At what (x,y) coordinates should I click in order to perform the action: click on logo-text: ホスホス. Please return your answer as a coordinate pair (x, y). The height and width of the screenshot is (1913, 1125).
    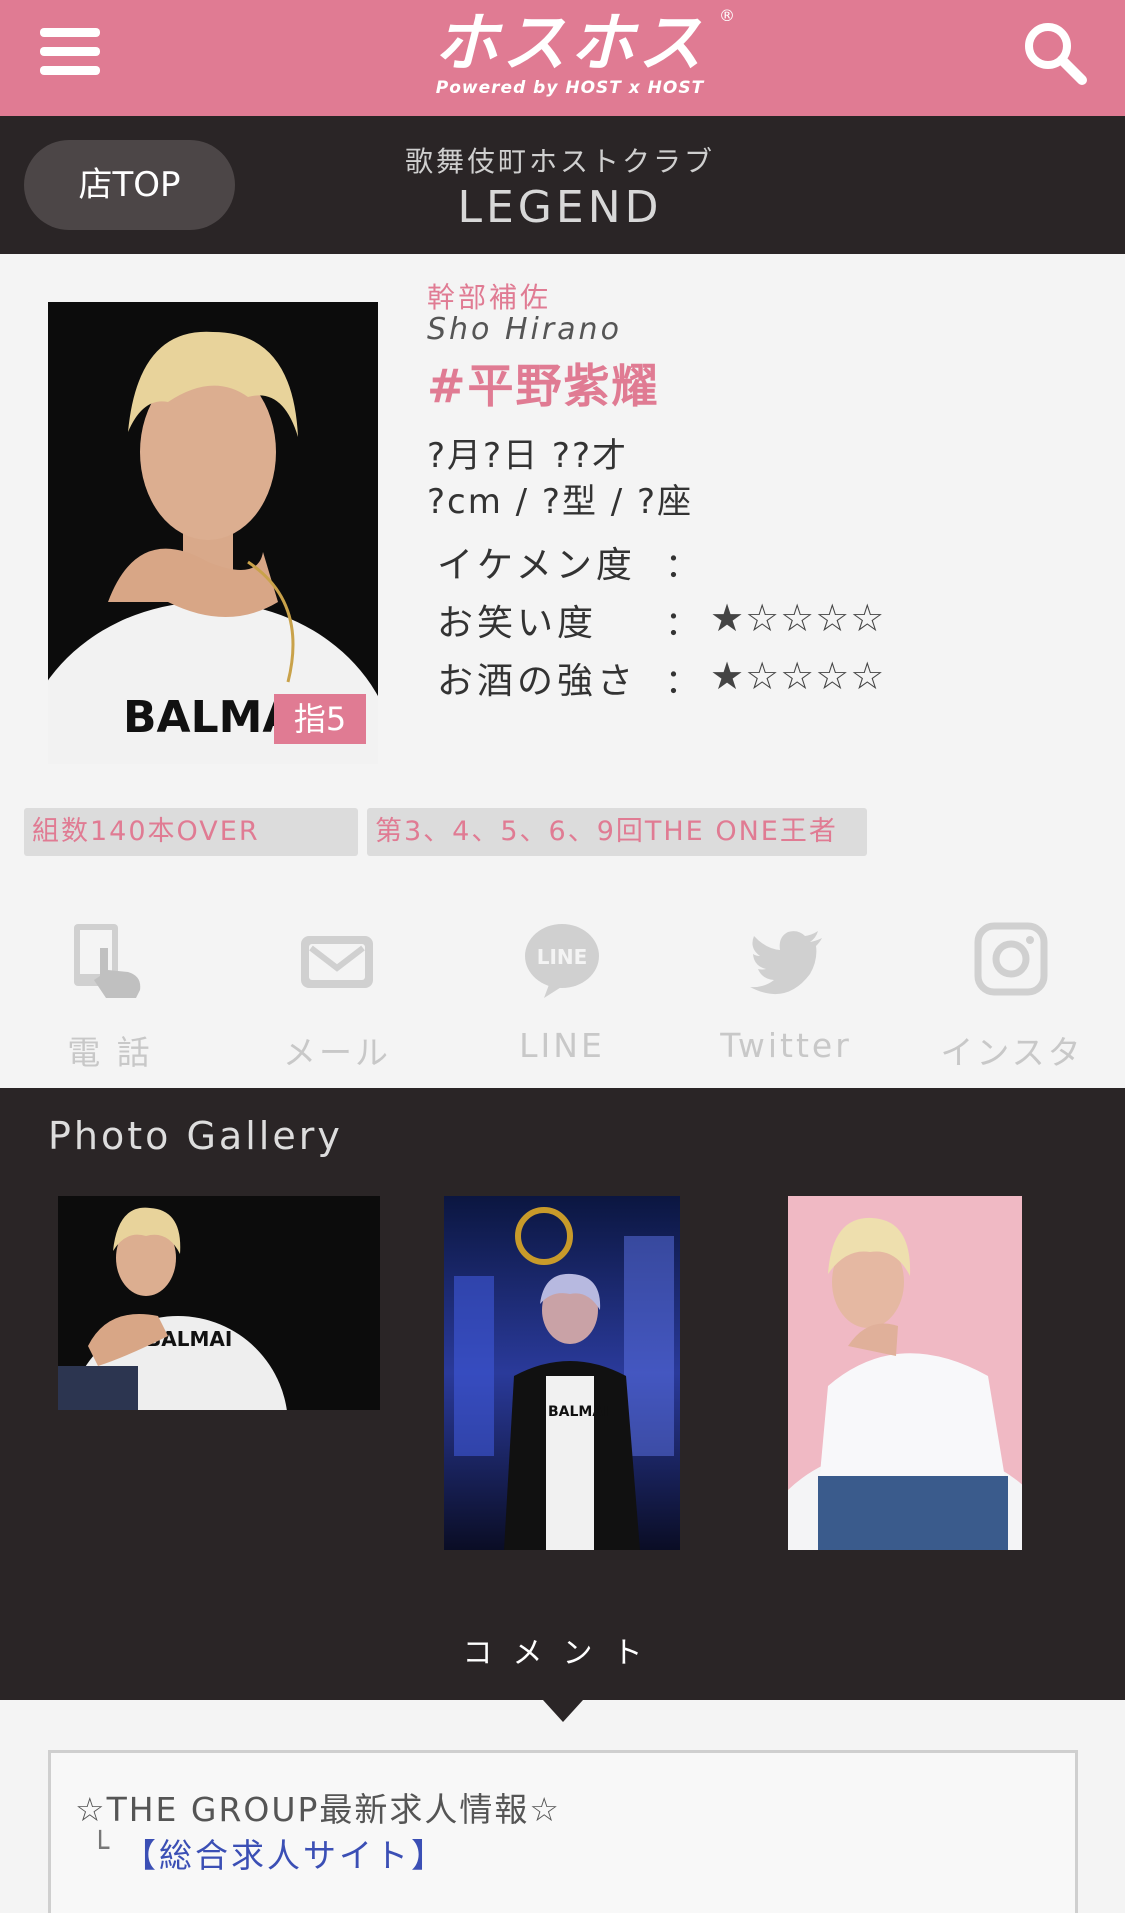
    Looking at the image, I should click on (570, 44).